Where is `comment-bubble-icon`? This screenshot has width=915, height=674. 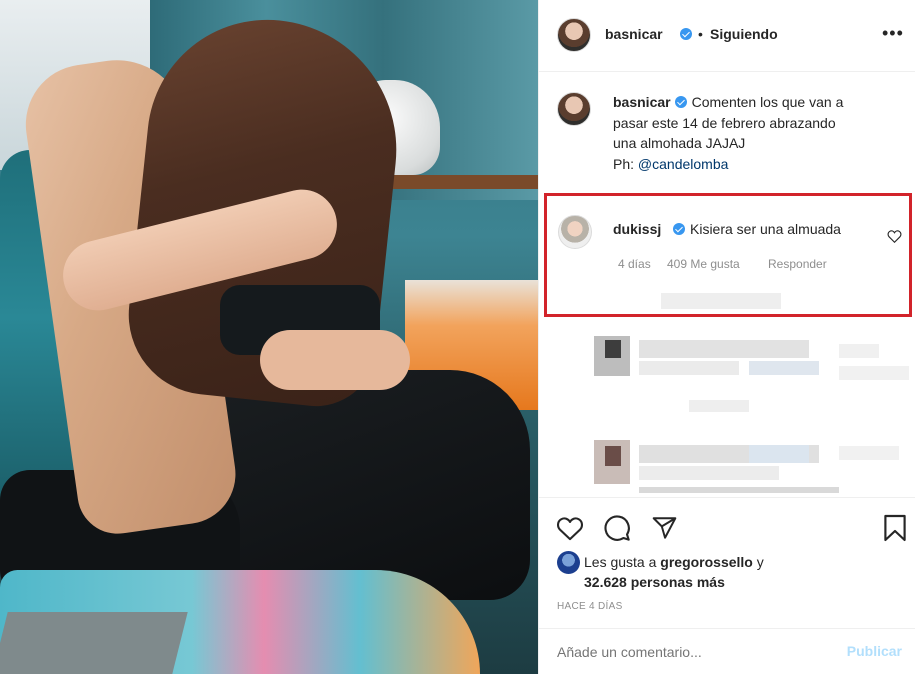 comment-bubble-icon is located at coordinates (617, 528).